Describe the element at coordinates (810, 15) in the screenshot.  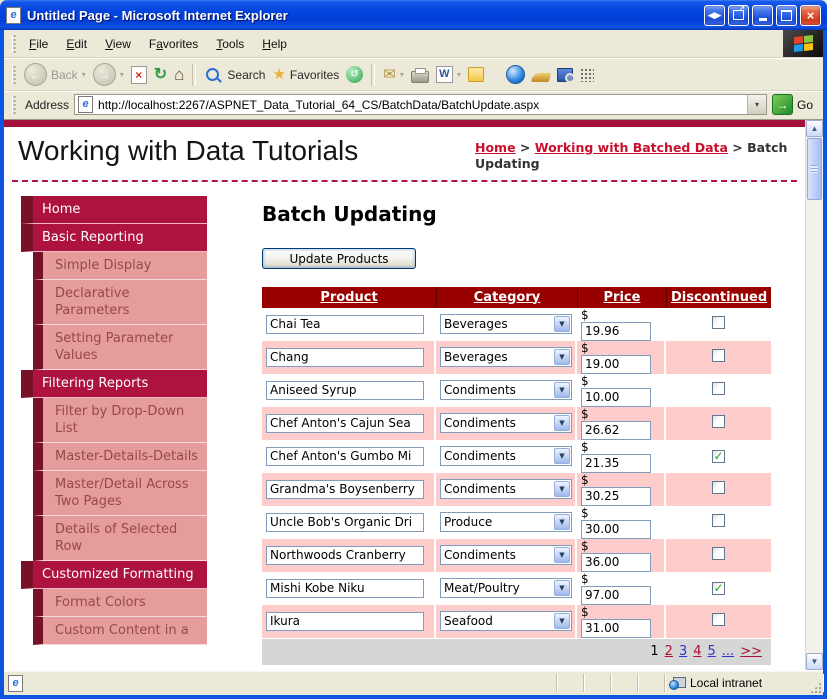
I see `close-button: ×` at that location.